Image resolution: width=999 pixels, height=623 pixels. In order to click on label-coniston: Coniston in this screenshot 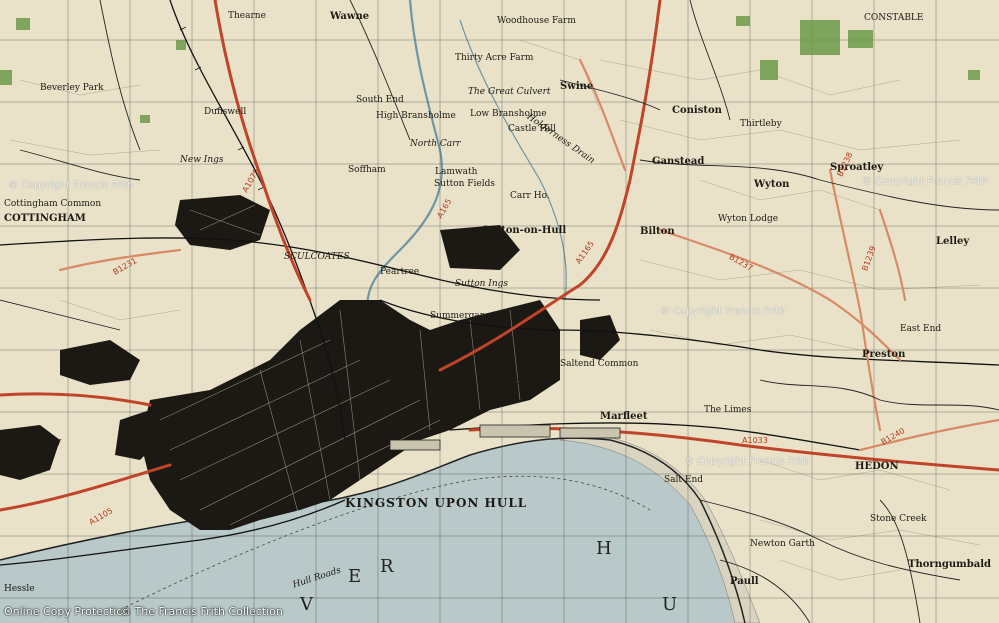, I will do `click(697, 110)`.